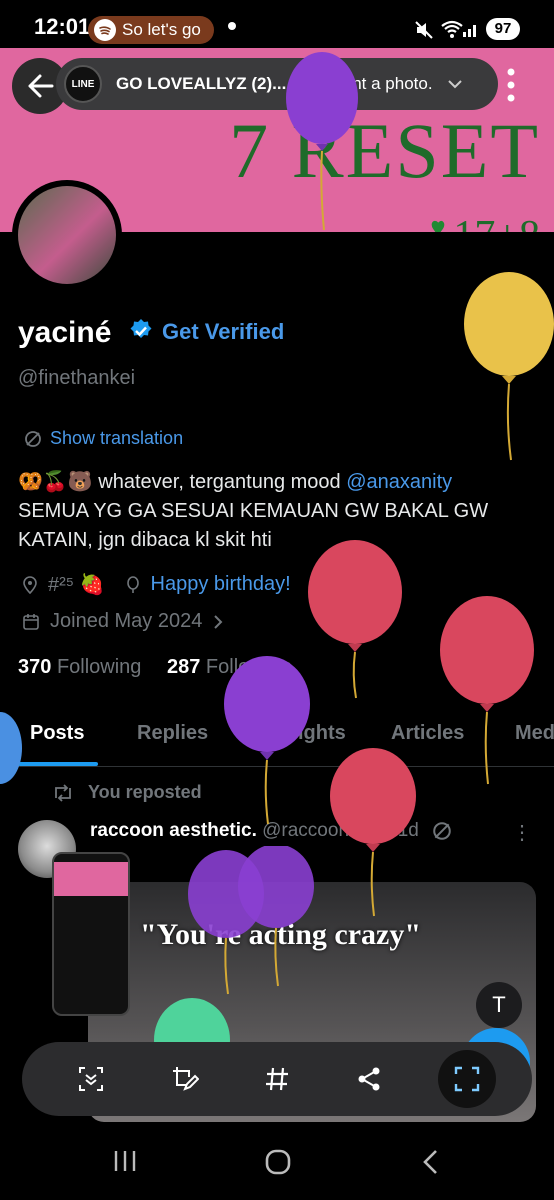 The height and width of the screenshot is (1200, 554). I want to click on line-app-icon: LINE, so click(83, 84).